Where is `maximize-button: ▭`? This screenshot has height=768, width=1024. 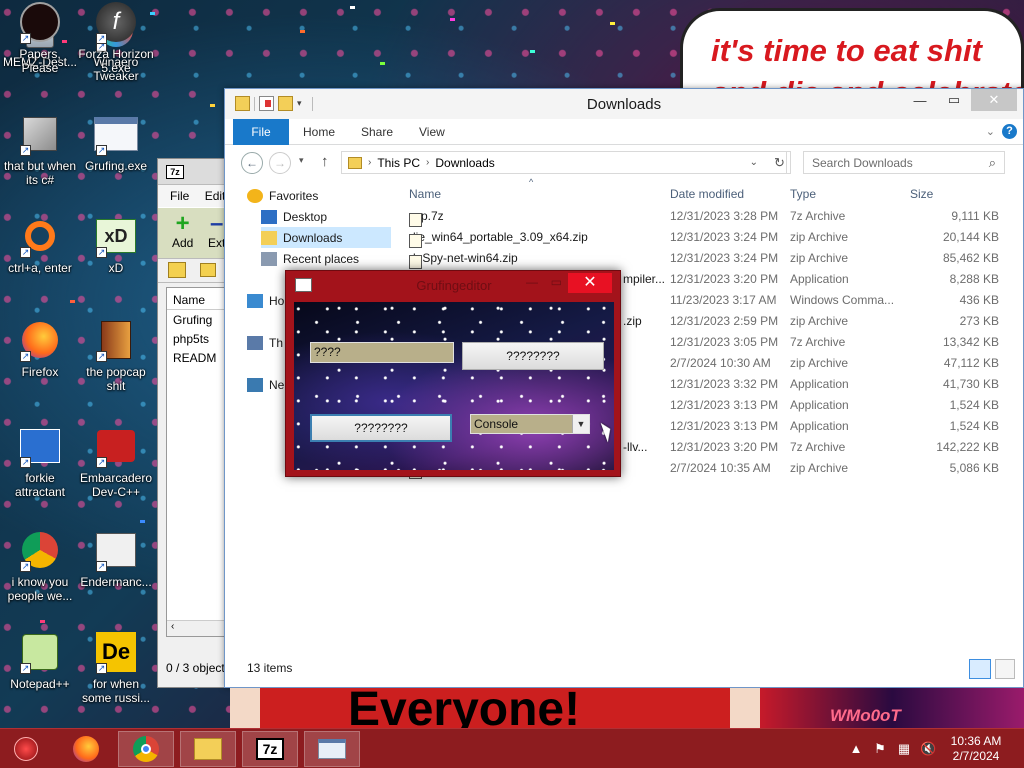
maximize-button: ▭ is located at coordinates (954, 100).